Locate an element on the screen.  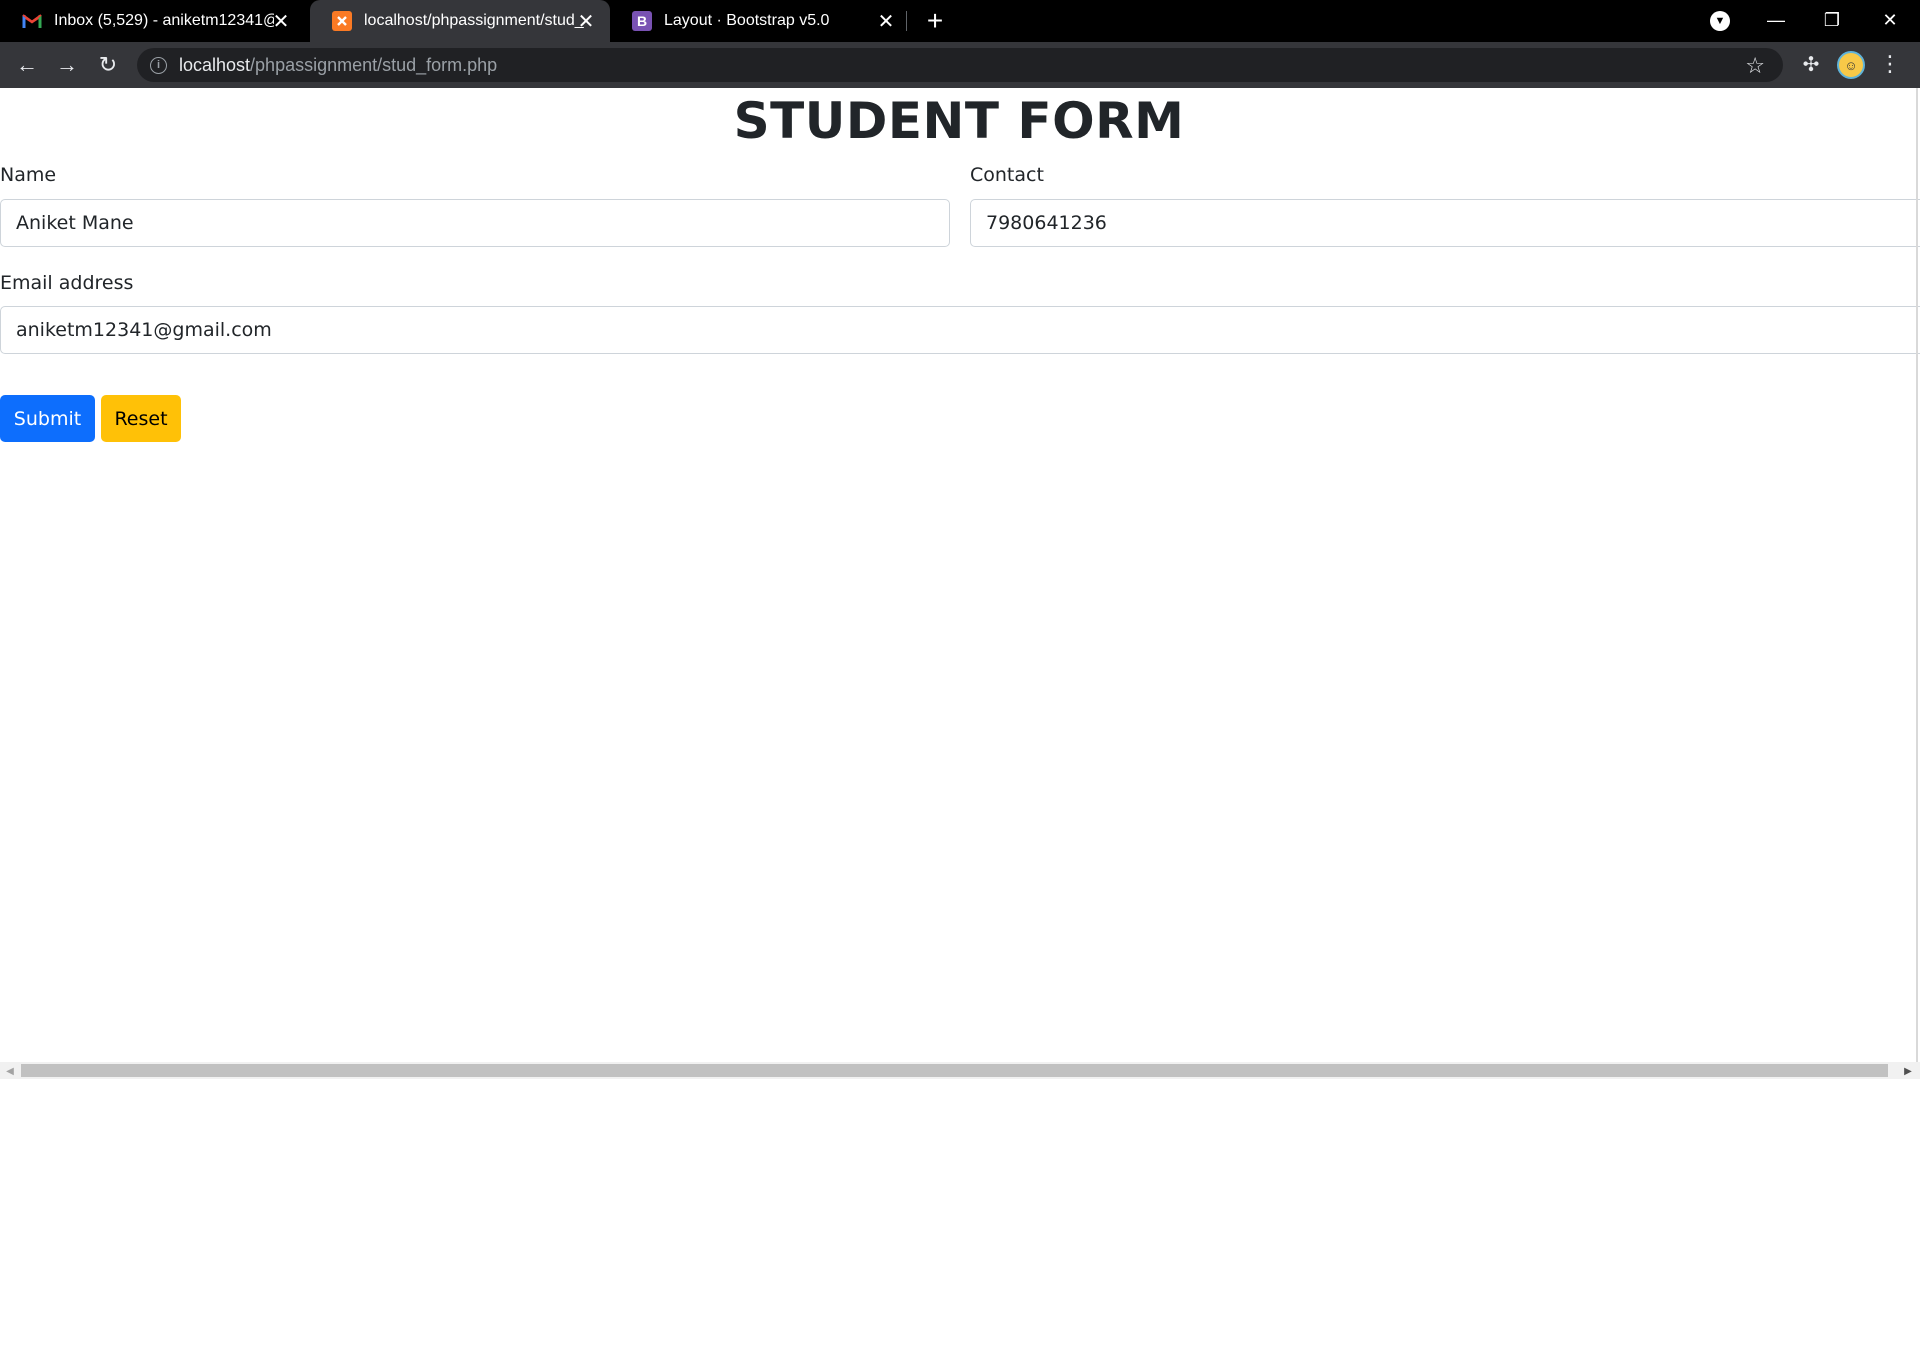
viewport-edge is located at coordinates (1917, 575).